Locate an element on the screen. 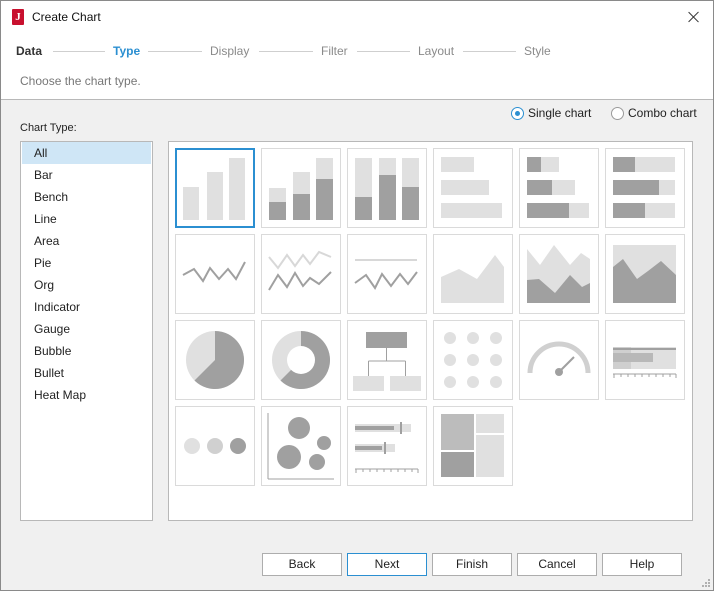 Image resolution: width=714 pixels, height=591 pixels. title-bar: J Create Chart is located at coordinates (357, 17).